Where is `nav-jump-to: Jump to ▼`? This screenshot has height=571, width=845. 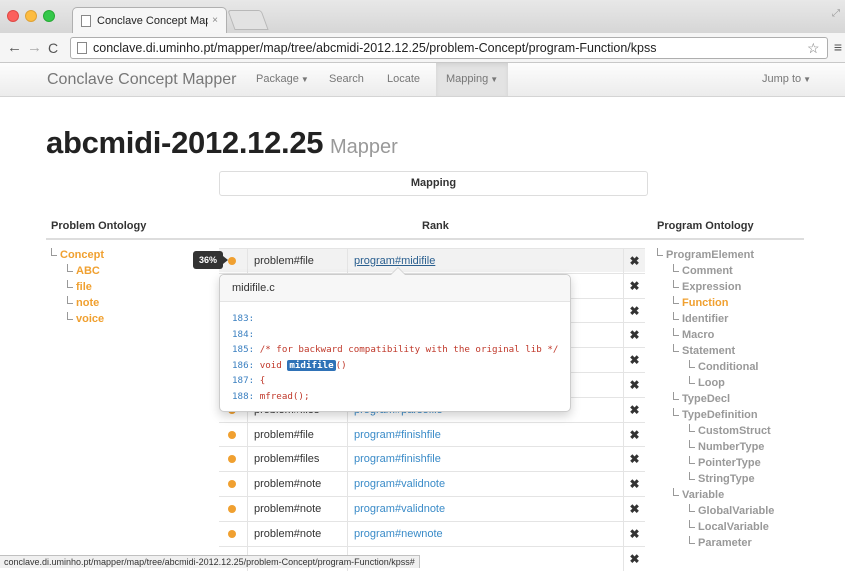
nav-jump-to: Jump to ▼ is located at coordinates (786, 79).